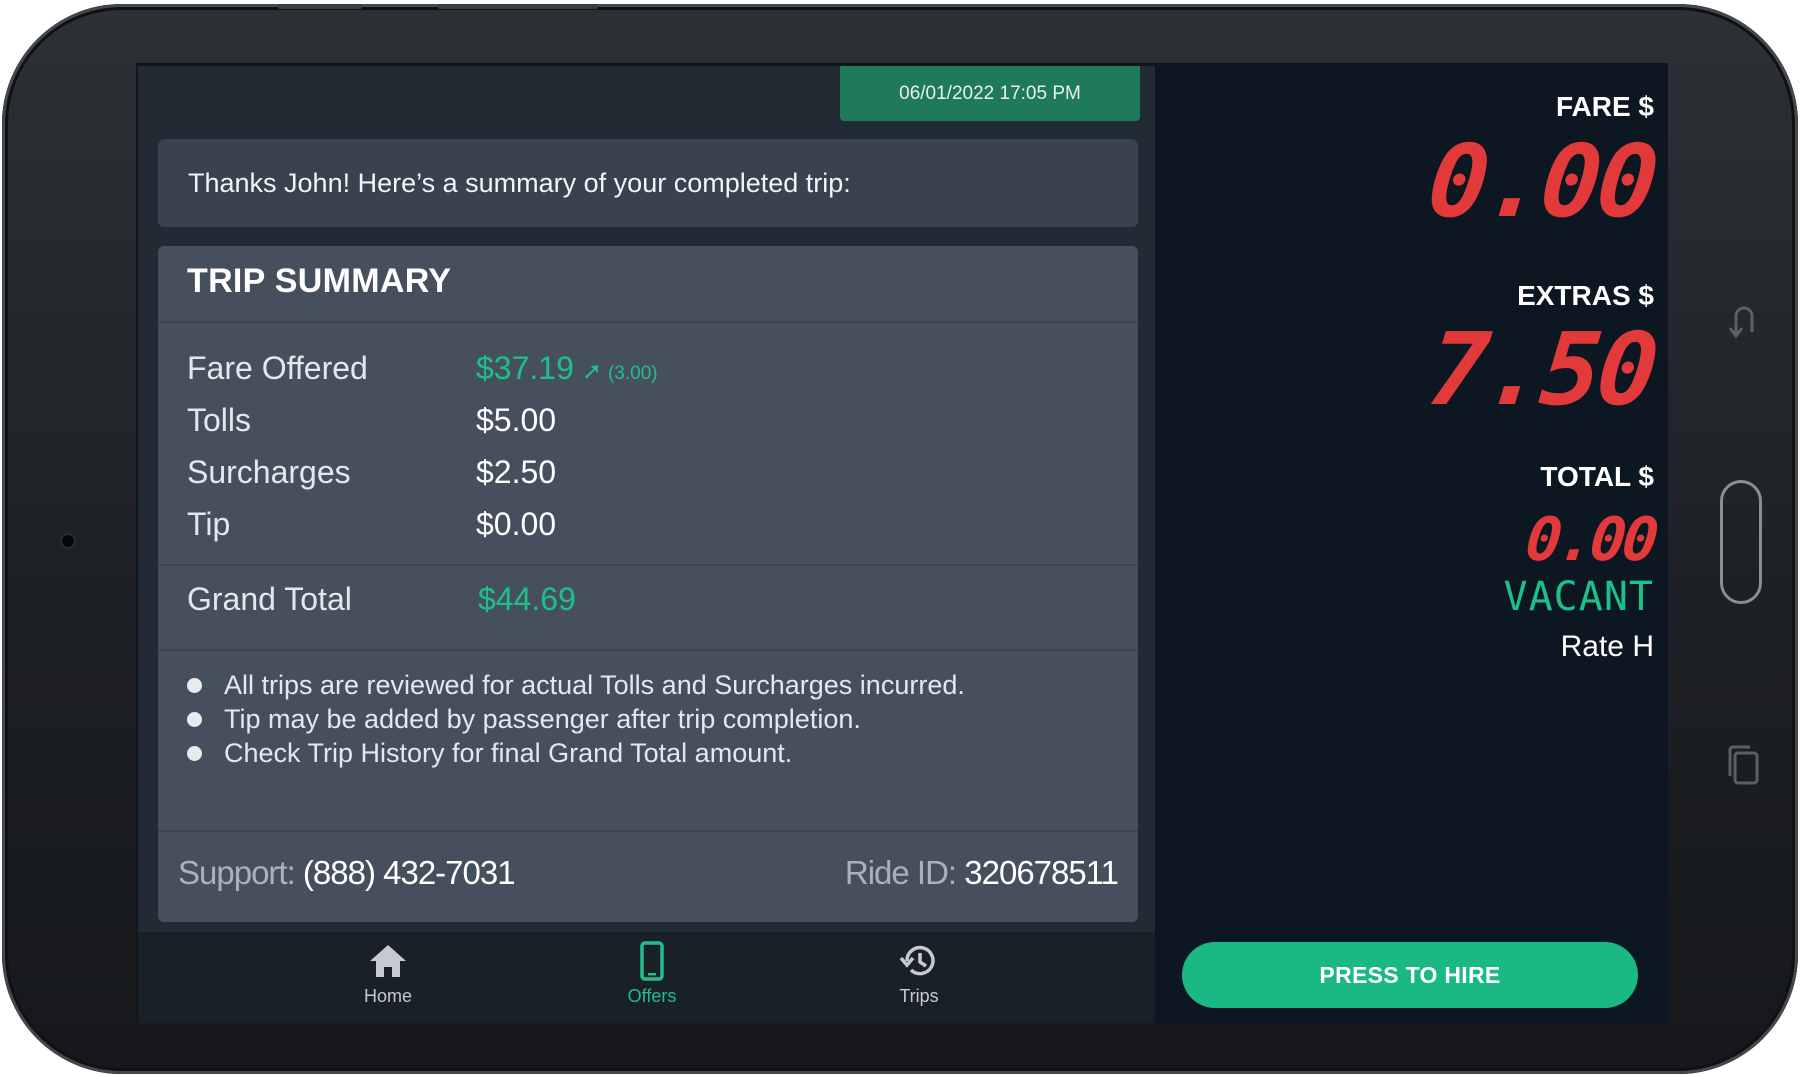 The width and height of the screenshot is (1801, 1077). What do you see at coordinates (209, 524) in the screenshot?
I see `tip-label: Tip` at bounding box center [209, 524].